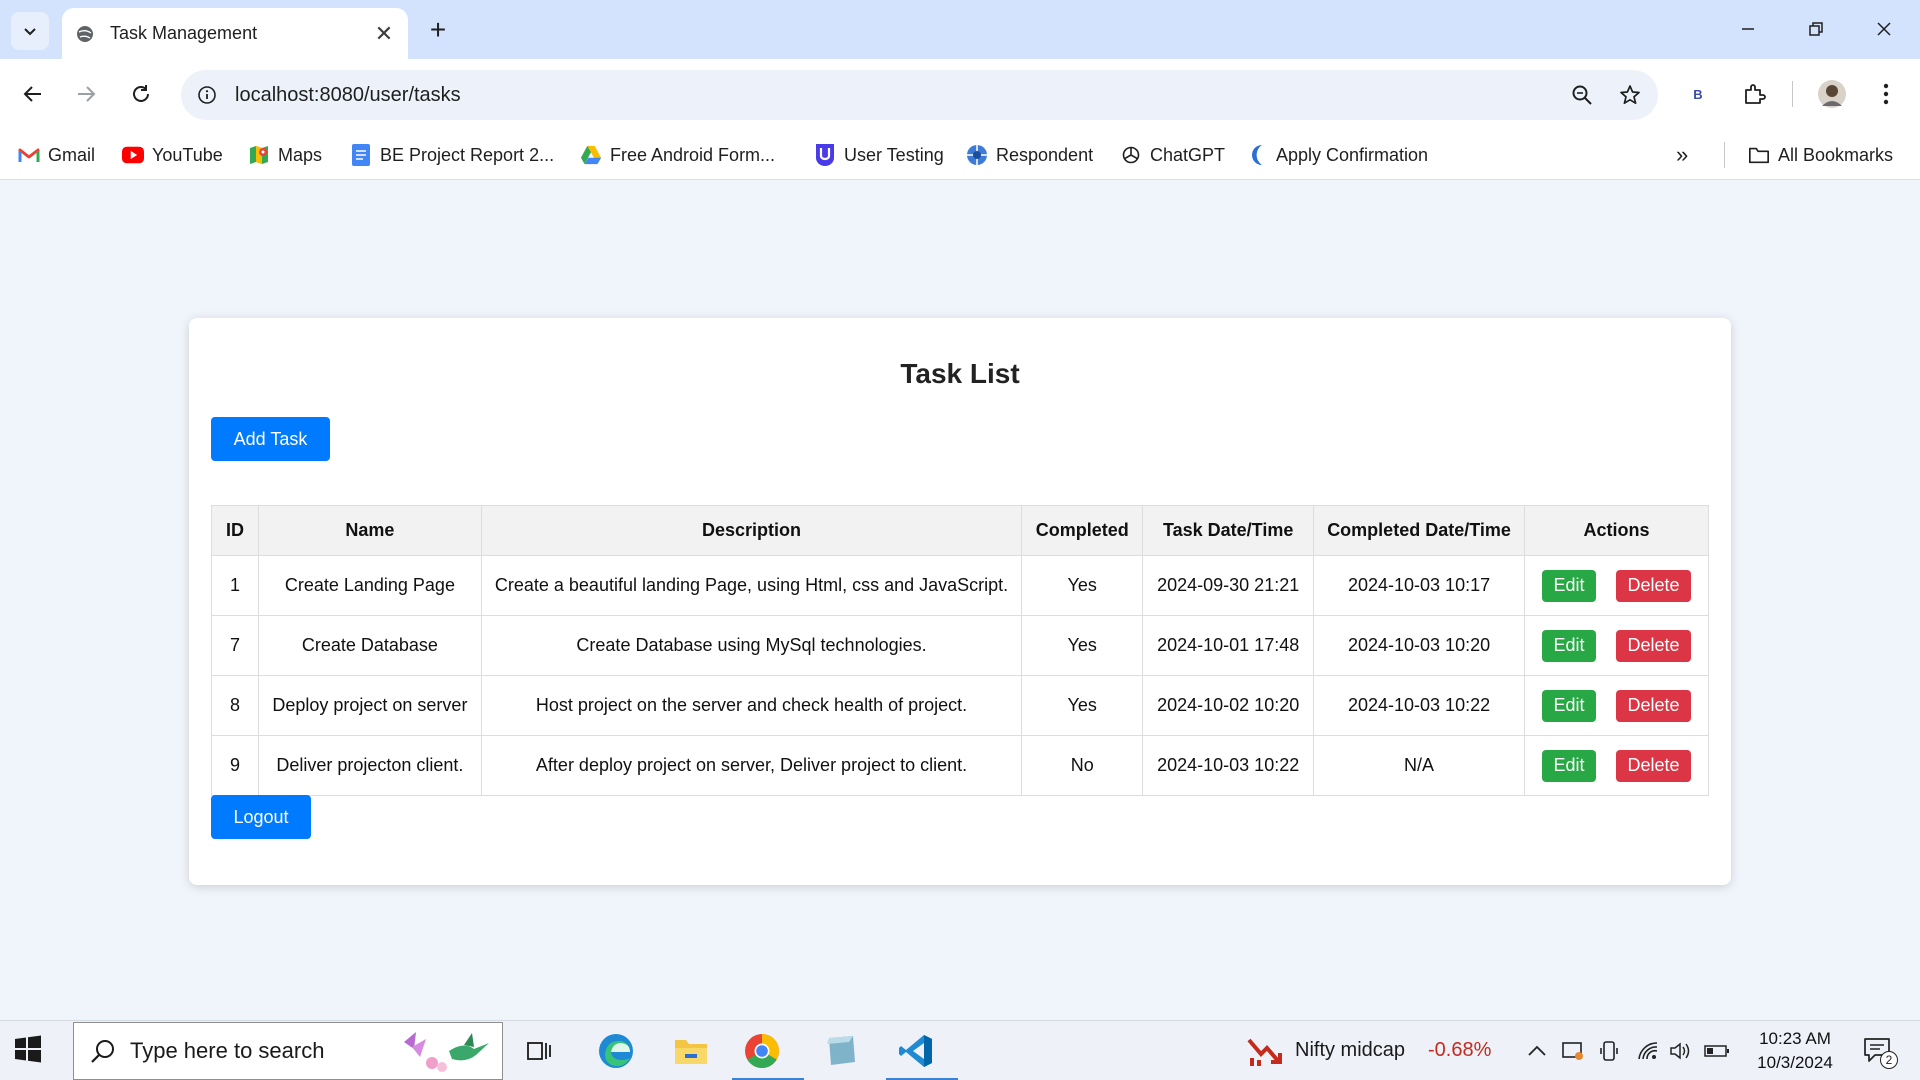  Describe the element at coordinates (1724, 155) in the screenshot. I see `bookmarks-divider` at that location.